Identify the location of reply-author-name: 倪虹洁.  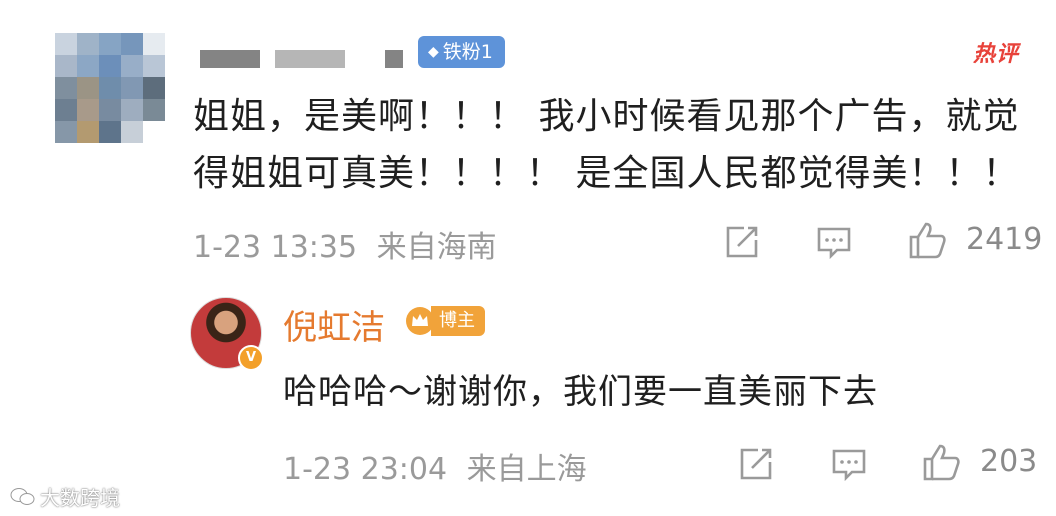
(334, 324).